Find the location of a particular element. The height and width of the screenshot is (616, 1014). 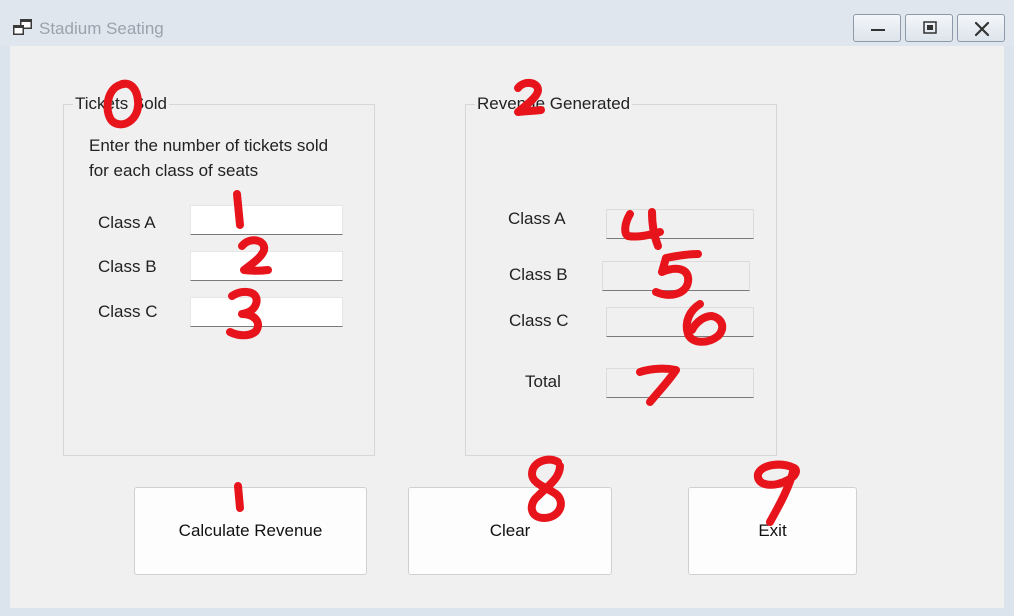

class-c-label: Class C is located at coordinates (128, 311).